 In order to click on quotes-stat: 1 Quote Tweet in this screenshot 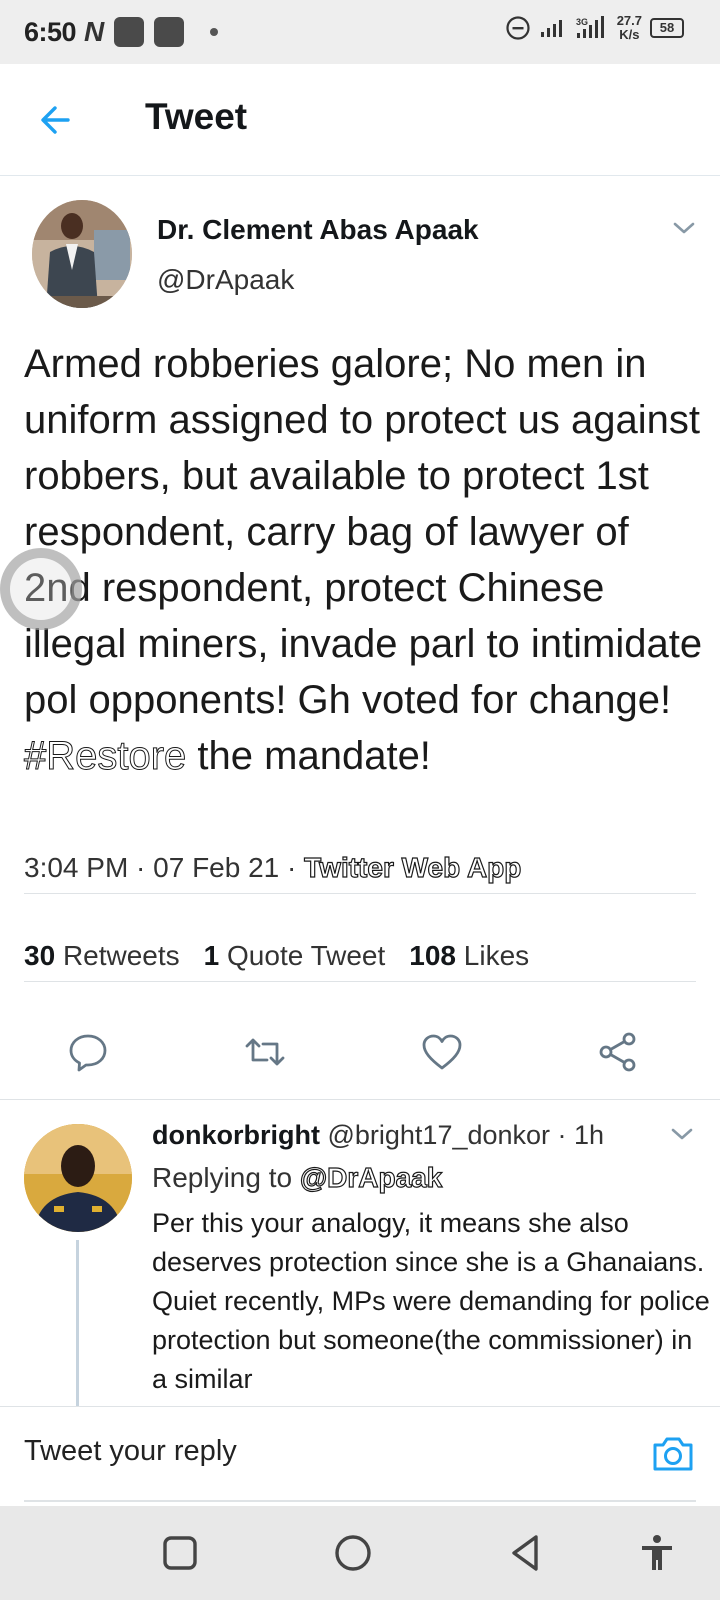, I will do `click(295, 956)`.